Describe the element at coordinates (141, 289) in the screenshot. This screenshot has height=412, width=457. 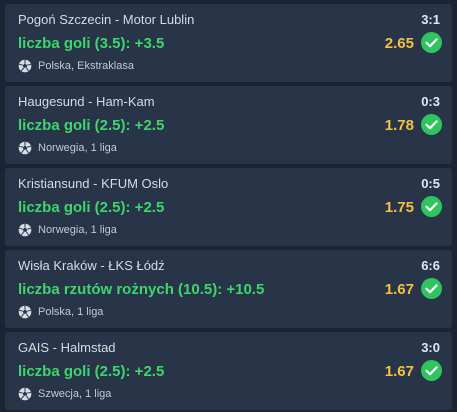
I see `bet-market: liczba rzutów rożnych (10.5): +10.5` at that location.